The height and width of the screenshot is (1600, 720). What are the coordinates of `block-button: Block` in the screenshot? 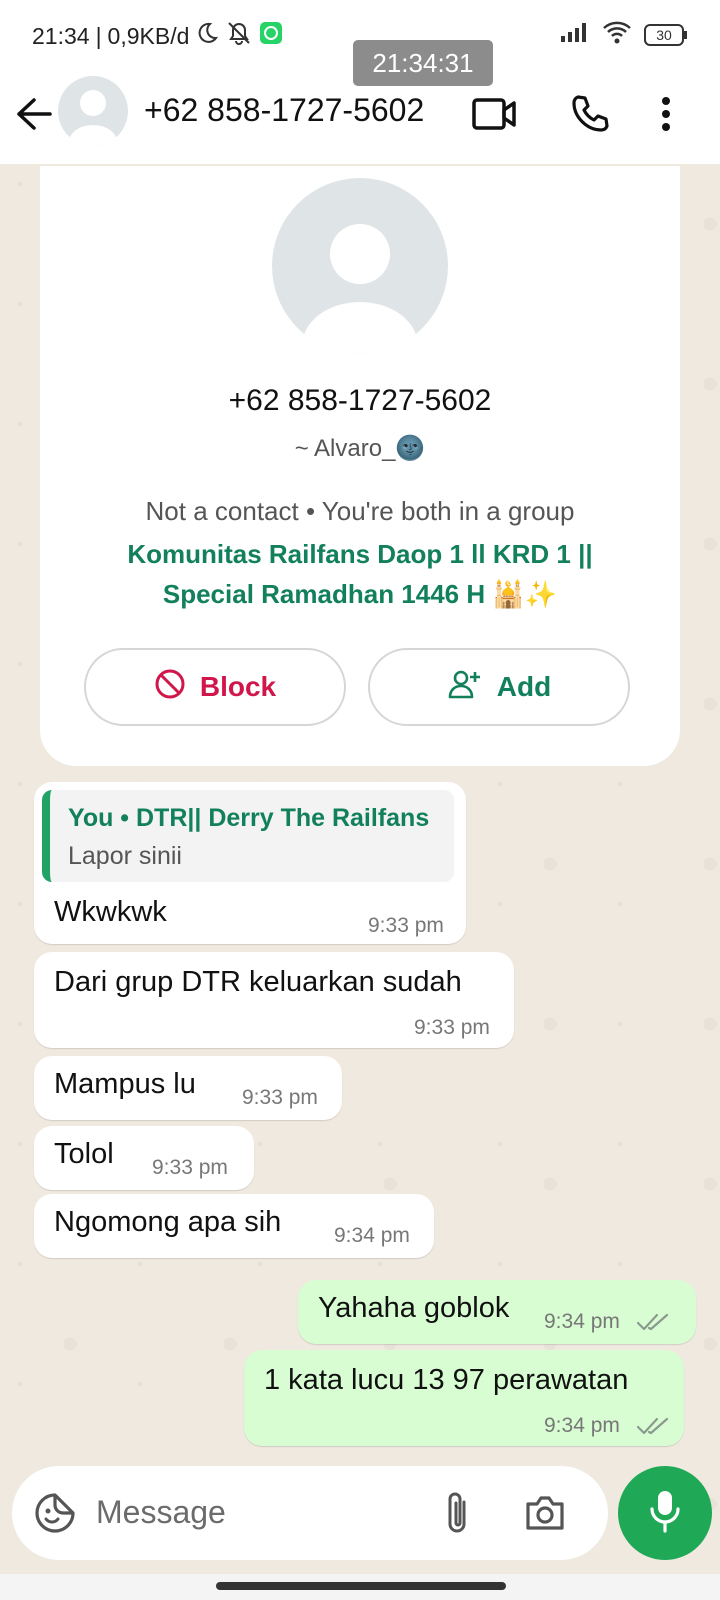 It's located at (215, 687).